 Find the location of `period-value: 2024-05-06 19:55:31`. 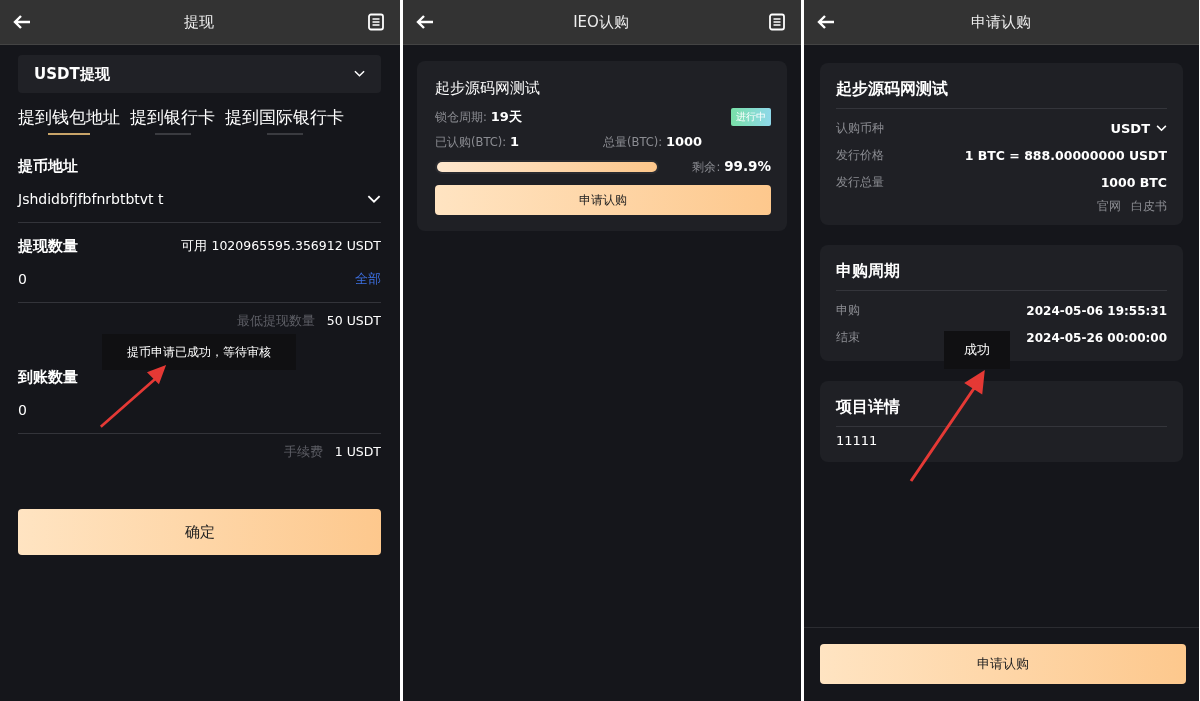

period-value: 2024-05-06 19:55:31 is located at coordinates (1096, 310).